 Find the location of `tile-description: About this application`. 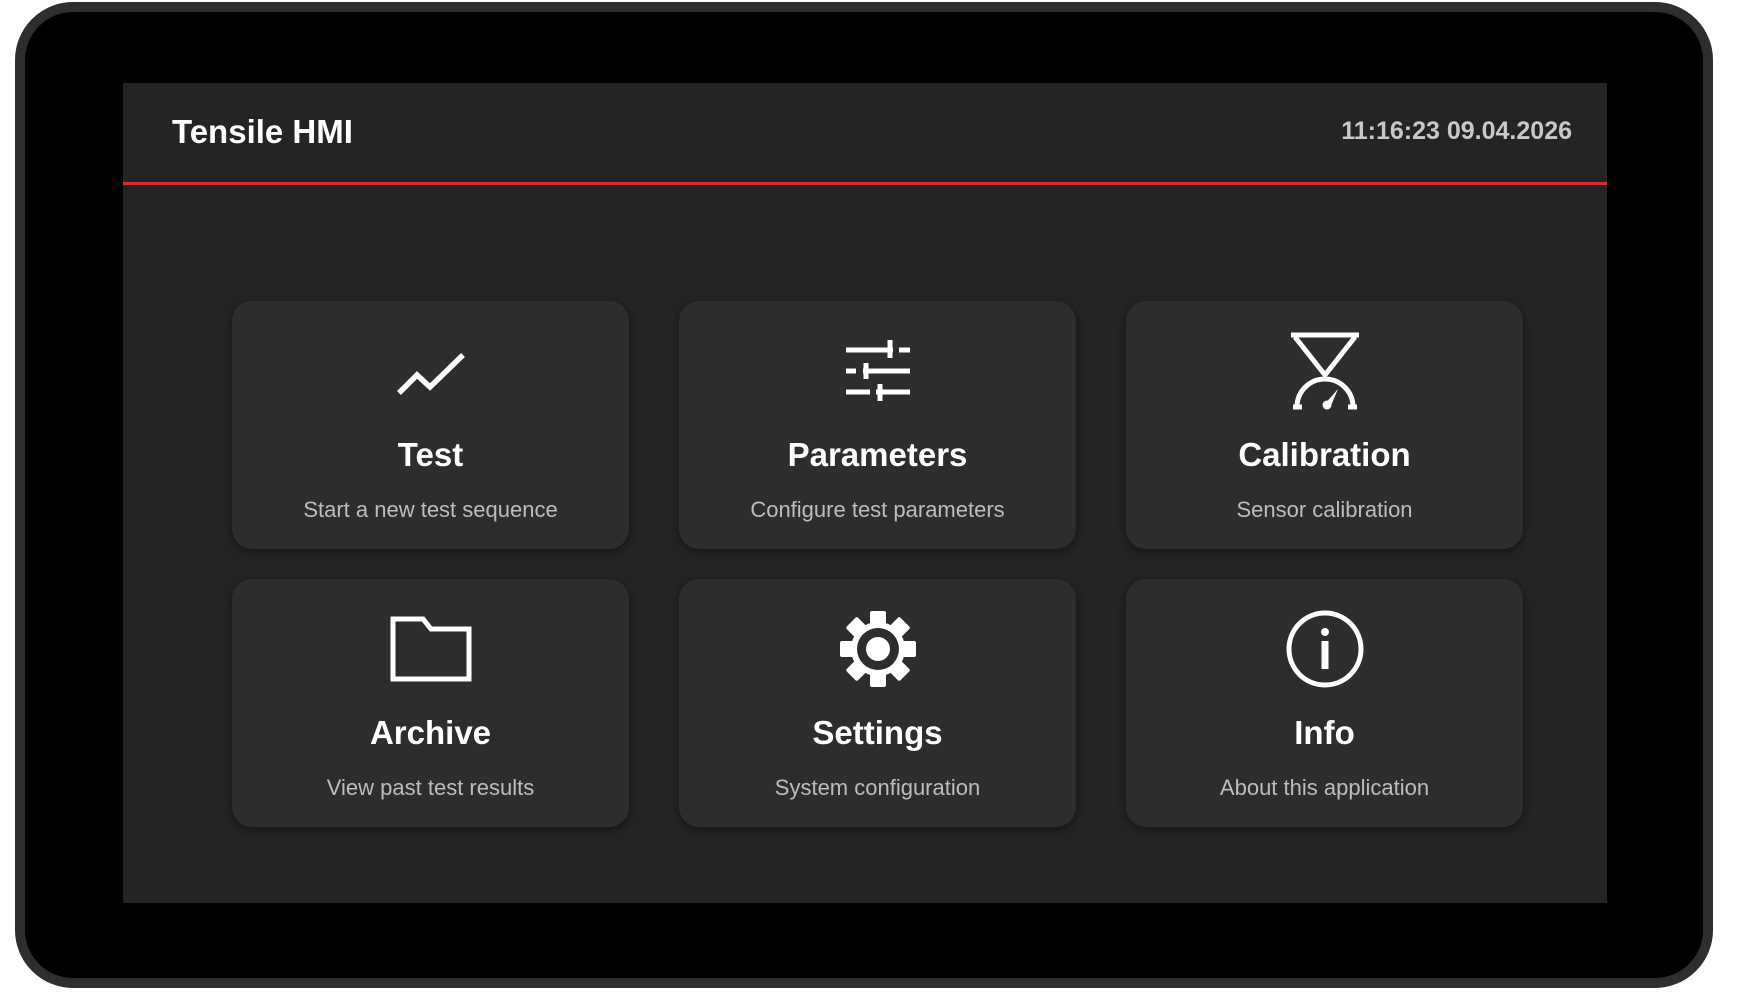

tile-description: About this application is located at coordinates (1324, 787).